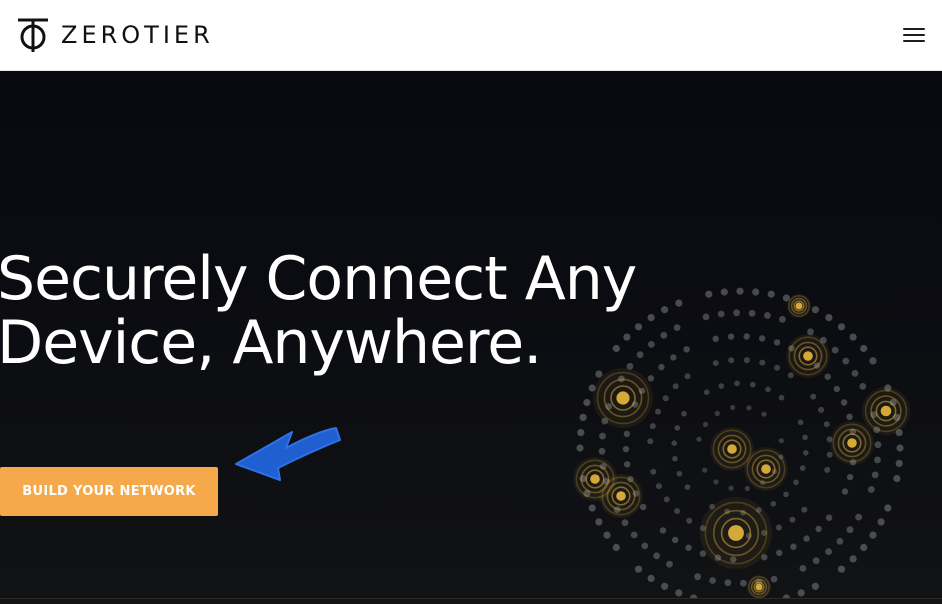 Image resolution: width=942 pixels, height=604 pixels. Describe the element at coordinates (33, 35) in the screenshot. I see `zerotier-logo-icon` at that location.